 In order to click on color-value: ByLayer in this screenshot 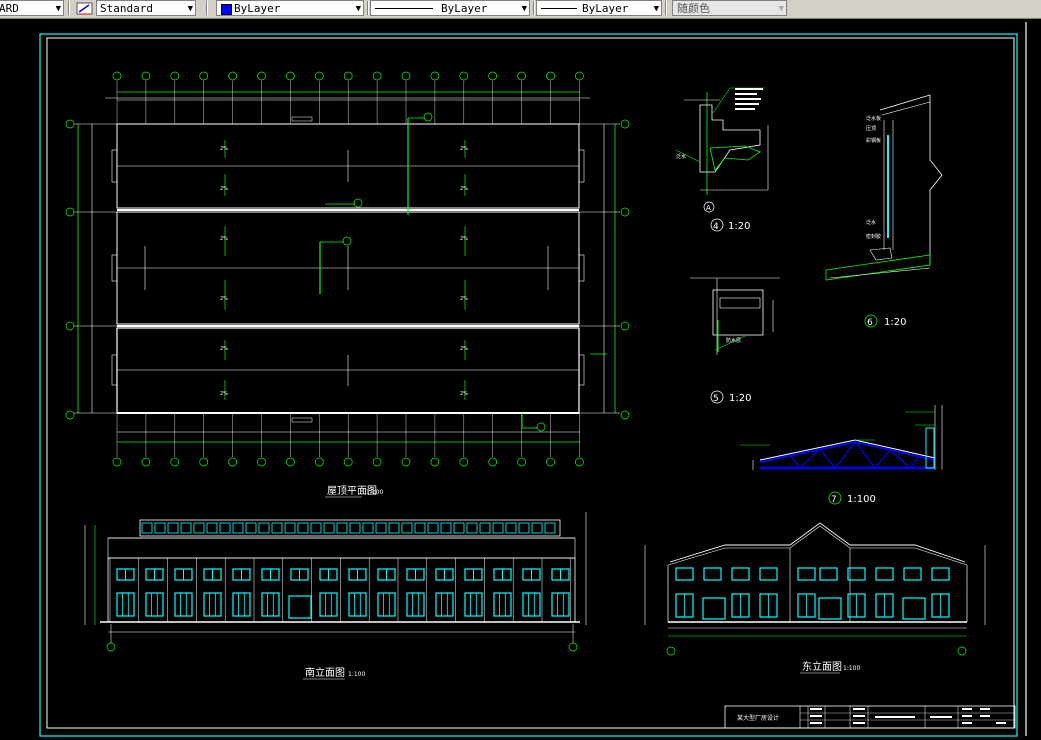, I will do `click(257, 8)`.